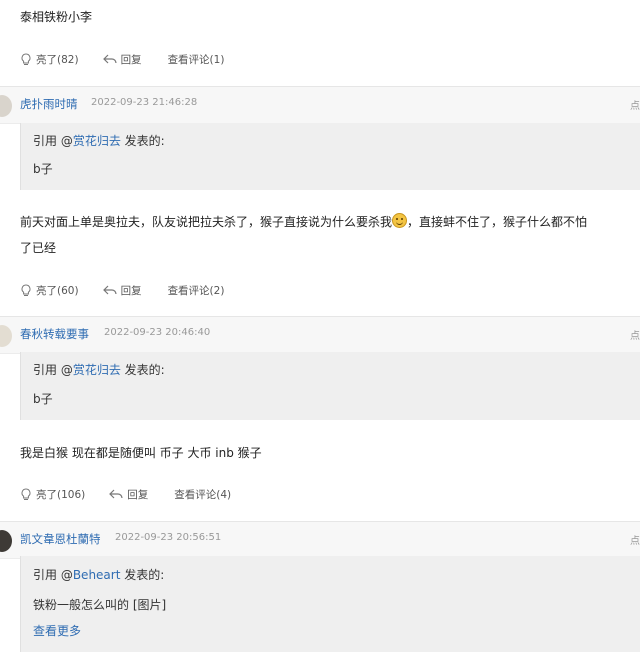 The width and height of the screenshot is (640, 652). Describe the element at coordinates (320, 540) in the screenshot. I see `post-header: 凯文韋恩杜蘭特 2022-09-23 20:56:51 点亮` at that location.